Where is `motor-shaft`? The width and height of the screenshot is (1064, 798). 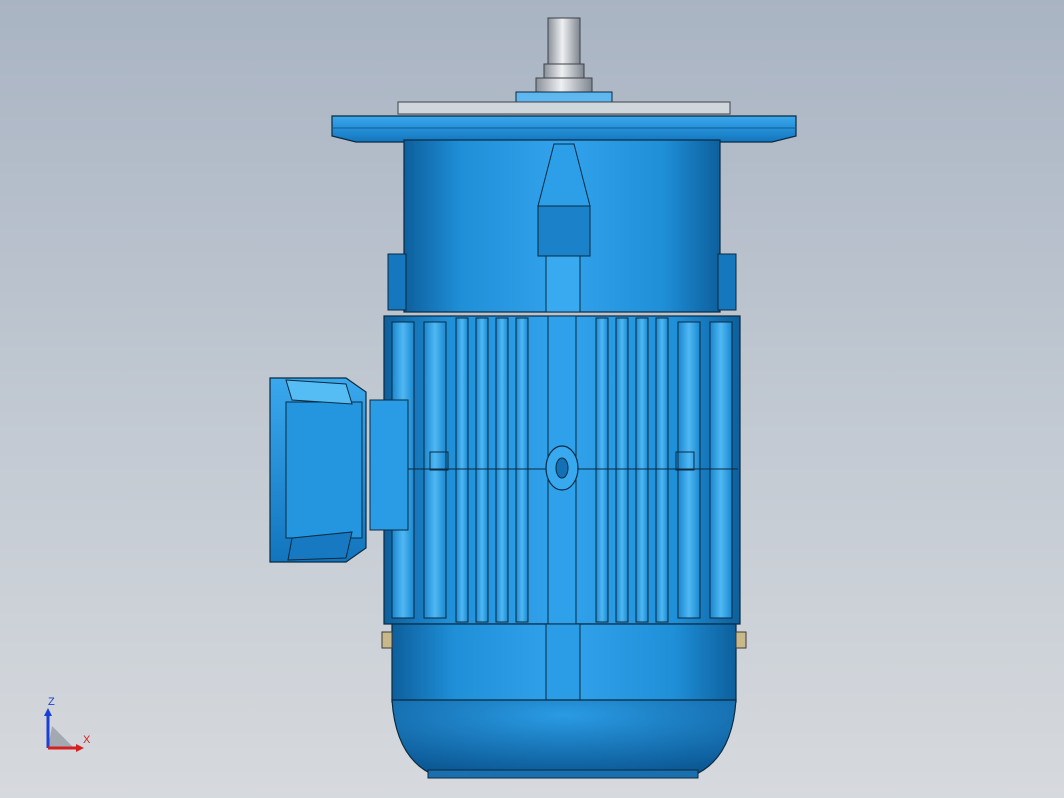 motor-shaft is located at coordinates (564, 61).